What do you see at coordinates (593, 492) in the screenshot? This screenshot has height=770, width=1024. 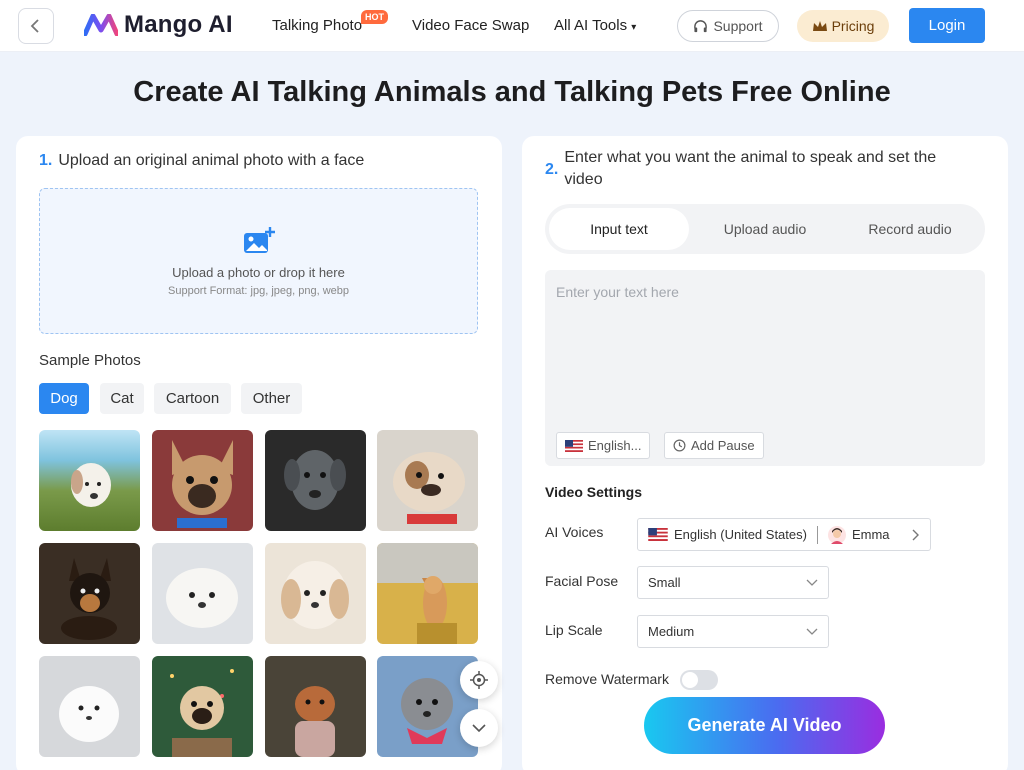 I see `video-settings-title: Video Settings` at bounding box center [593, 492].